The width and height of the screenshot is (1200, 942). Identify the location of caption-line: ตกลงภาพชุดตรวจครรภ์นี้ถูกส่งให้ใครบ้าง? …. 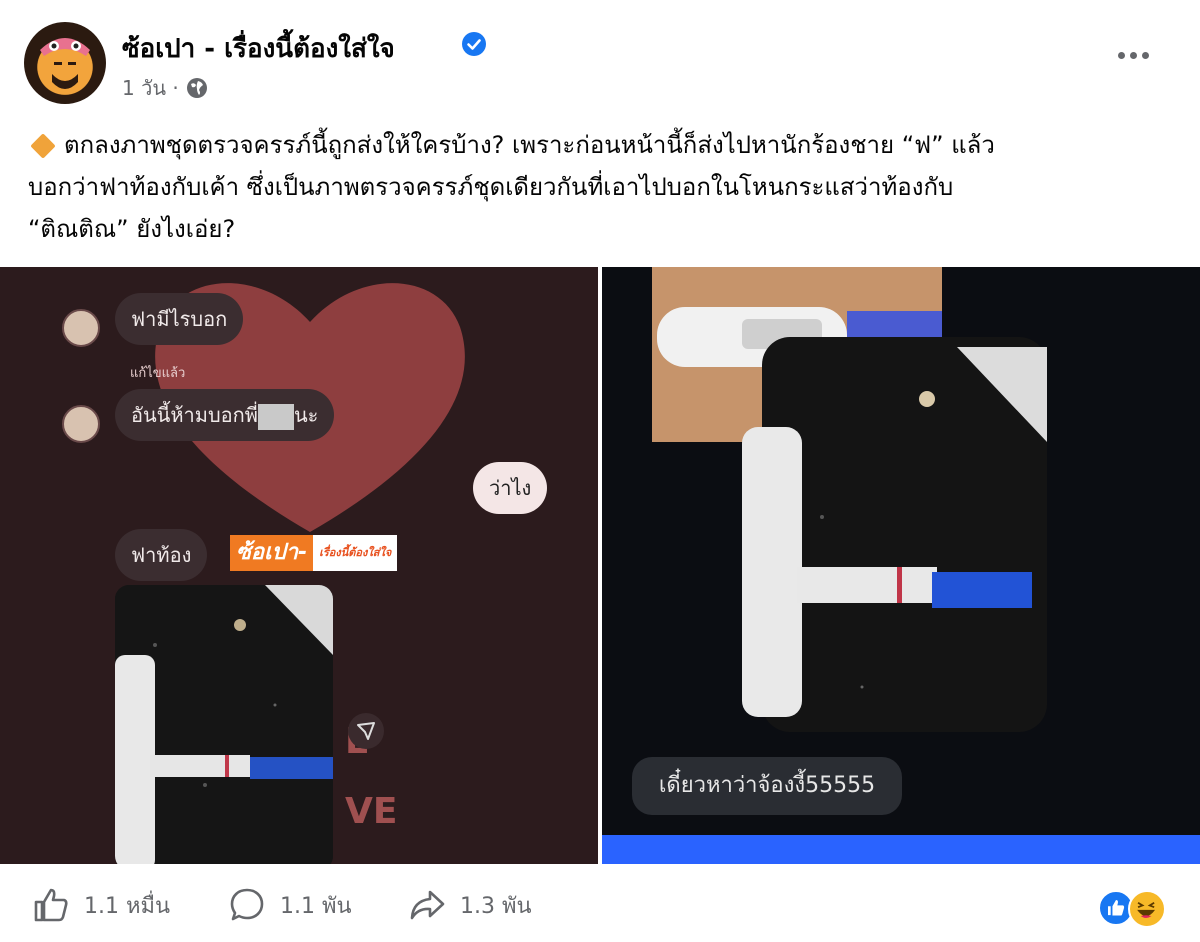
(603, 145).